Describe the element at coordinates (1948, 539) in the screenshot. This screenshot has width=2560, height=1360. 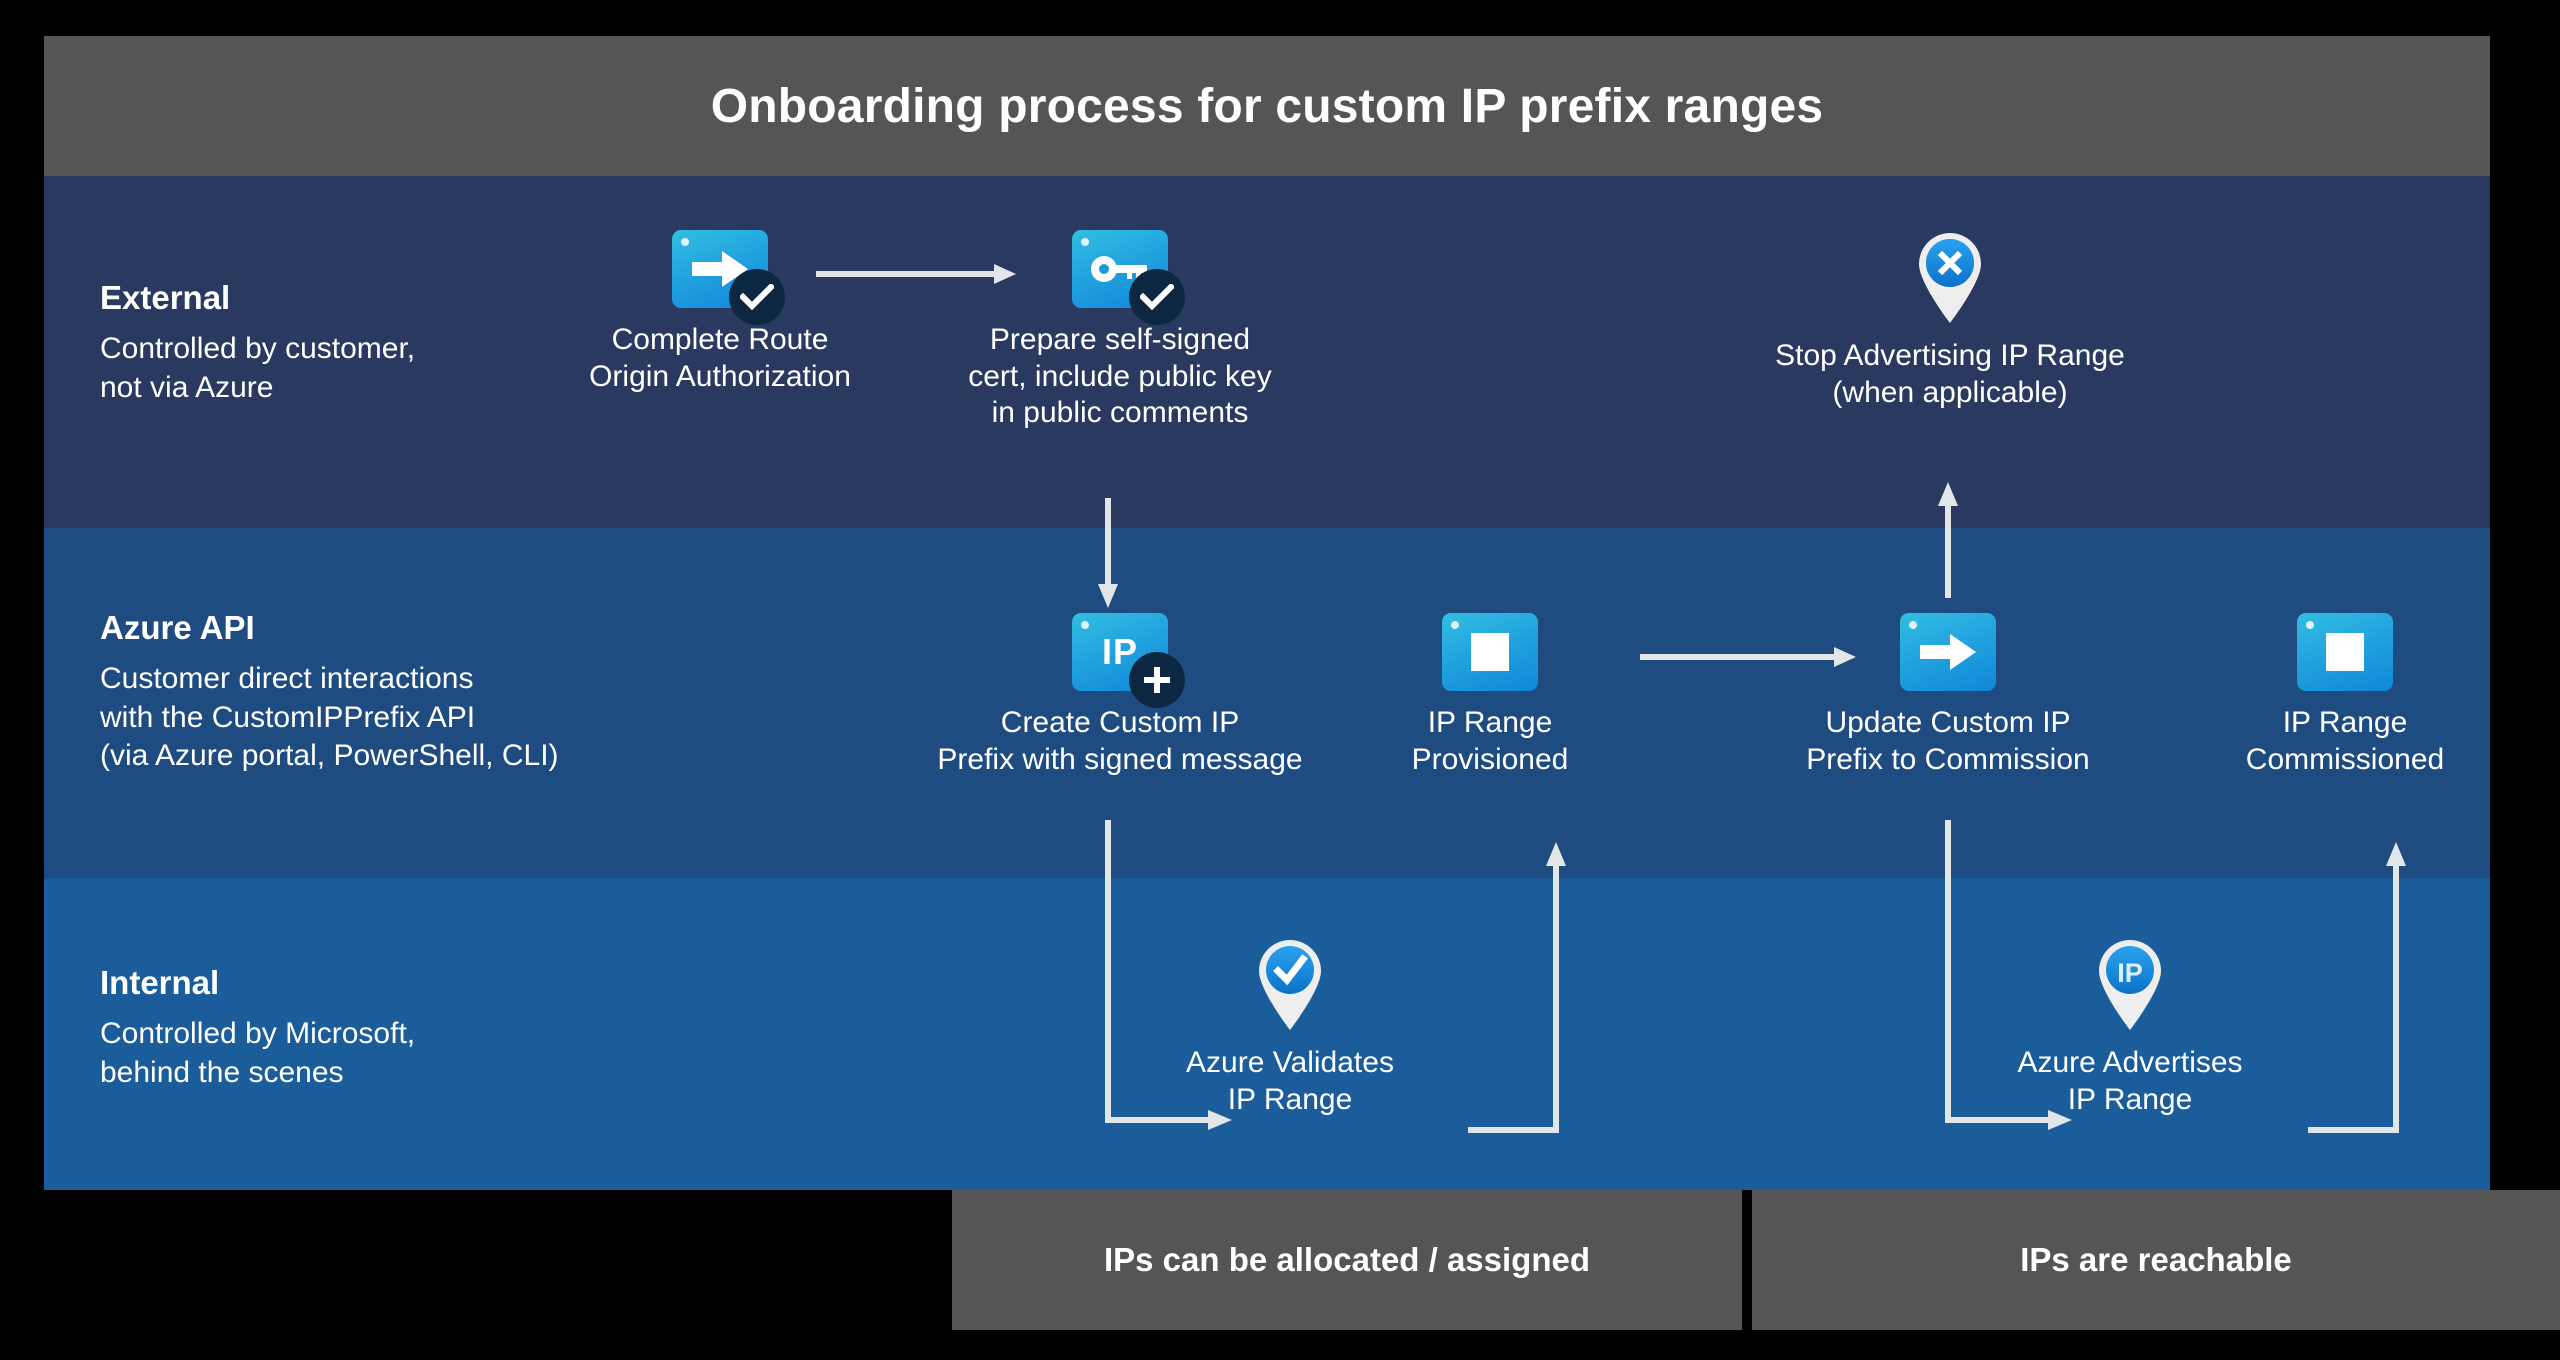
I see `connector-update-to-stop-advertising` at that location.